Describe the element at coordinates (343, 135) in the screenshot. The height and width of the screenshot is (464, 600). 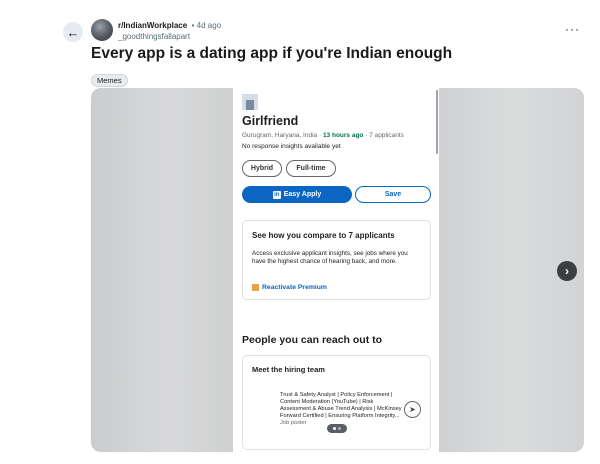
I see `job-posted-time: 13 hours ago` at that location.